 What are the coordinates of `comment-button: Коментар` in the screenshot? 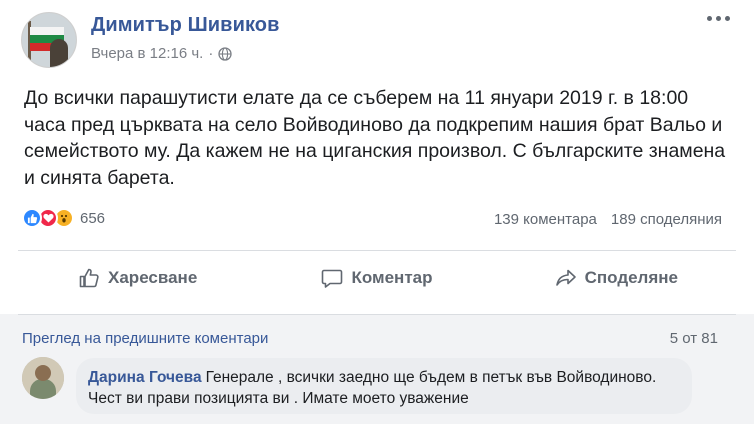 It's located at (376, 278).